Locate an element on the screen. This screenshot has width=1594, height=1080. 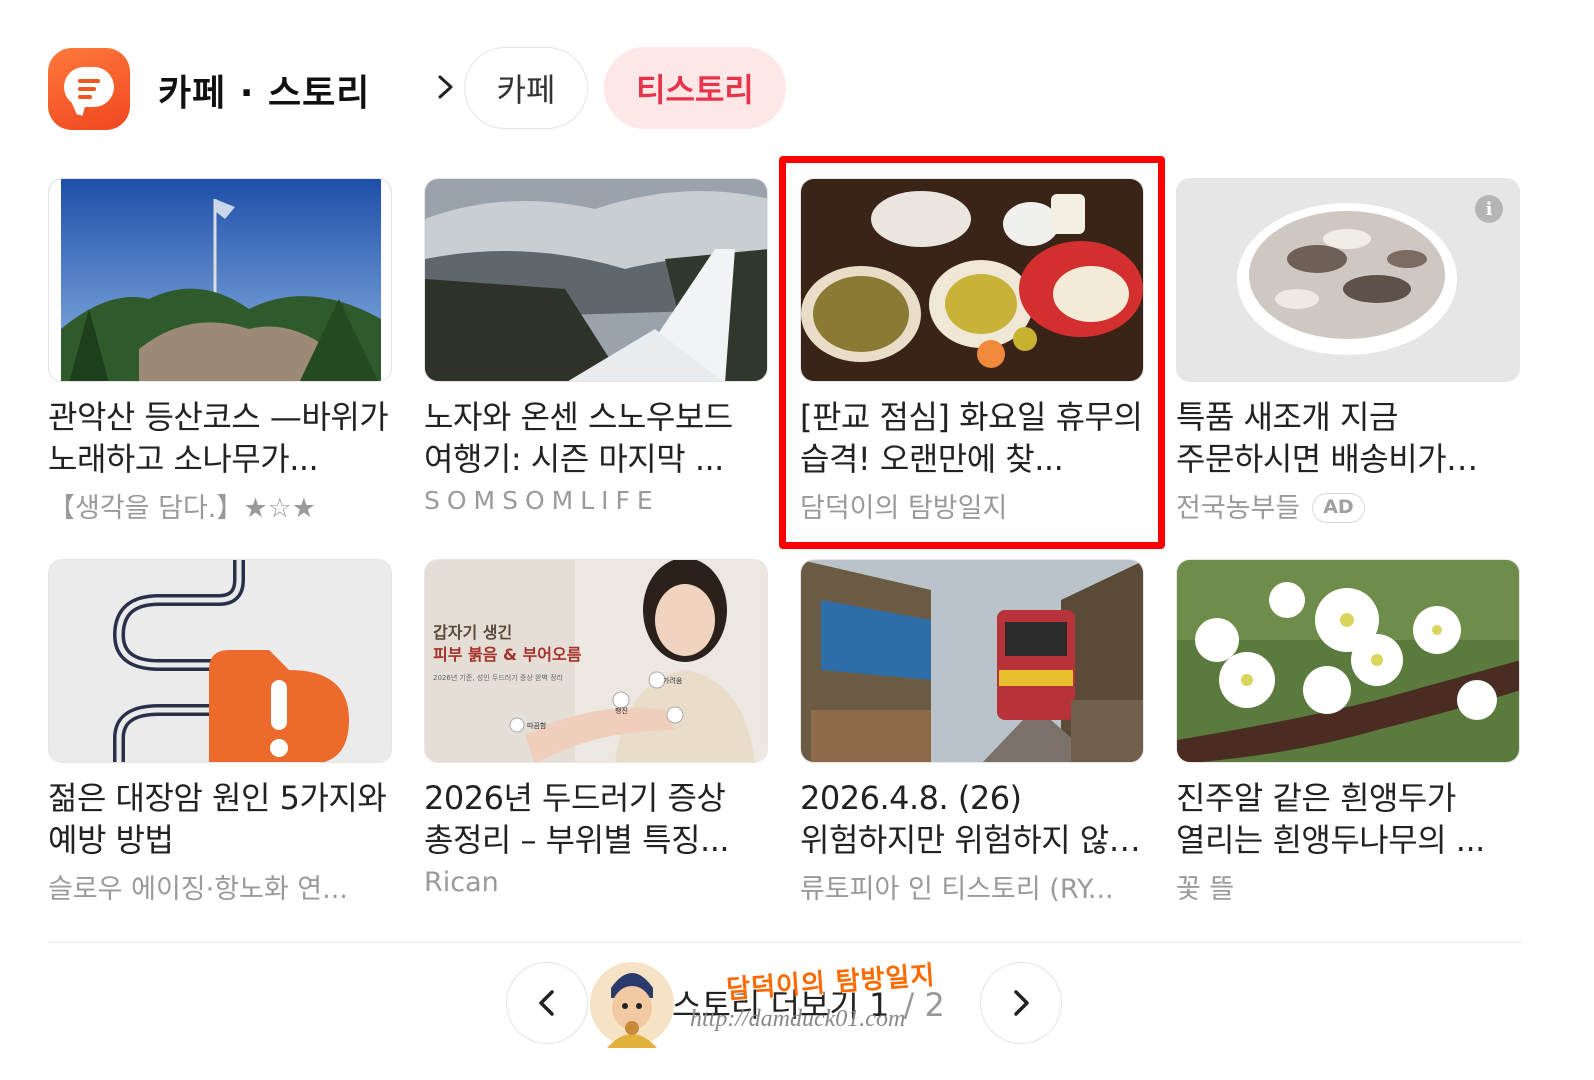
card-source: Rican is located at coordinates (461, 882).